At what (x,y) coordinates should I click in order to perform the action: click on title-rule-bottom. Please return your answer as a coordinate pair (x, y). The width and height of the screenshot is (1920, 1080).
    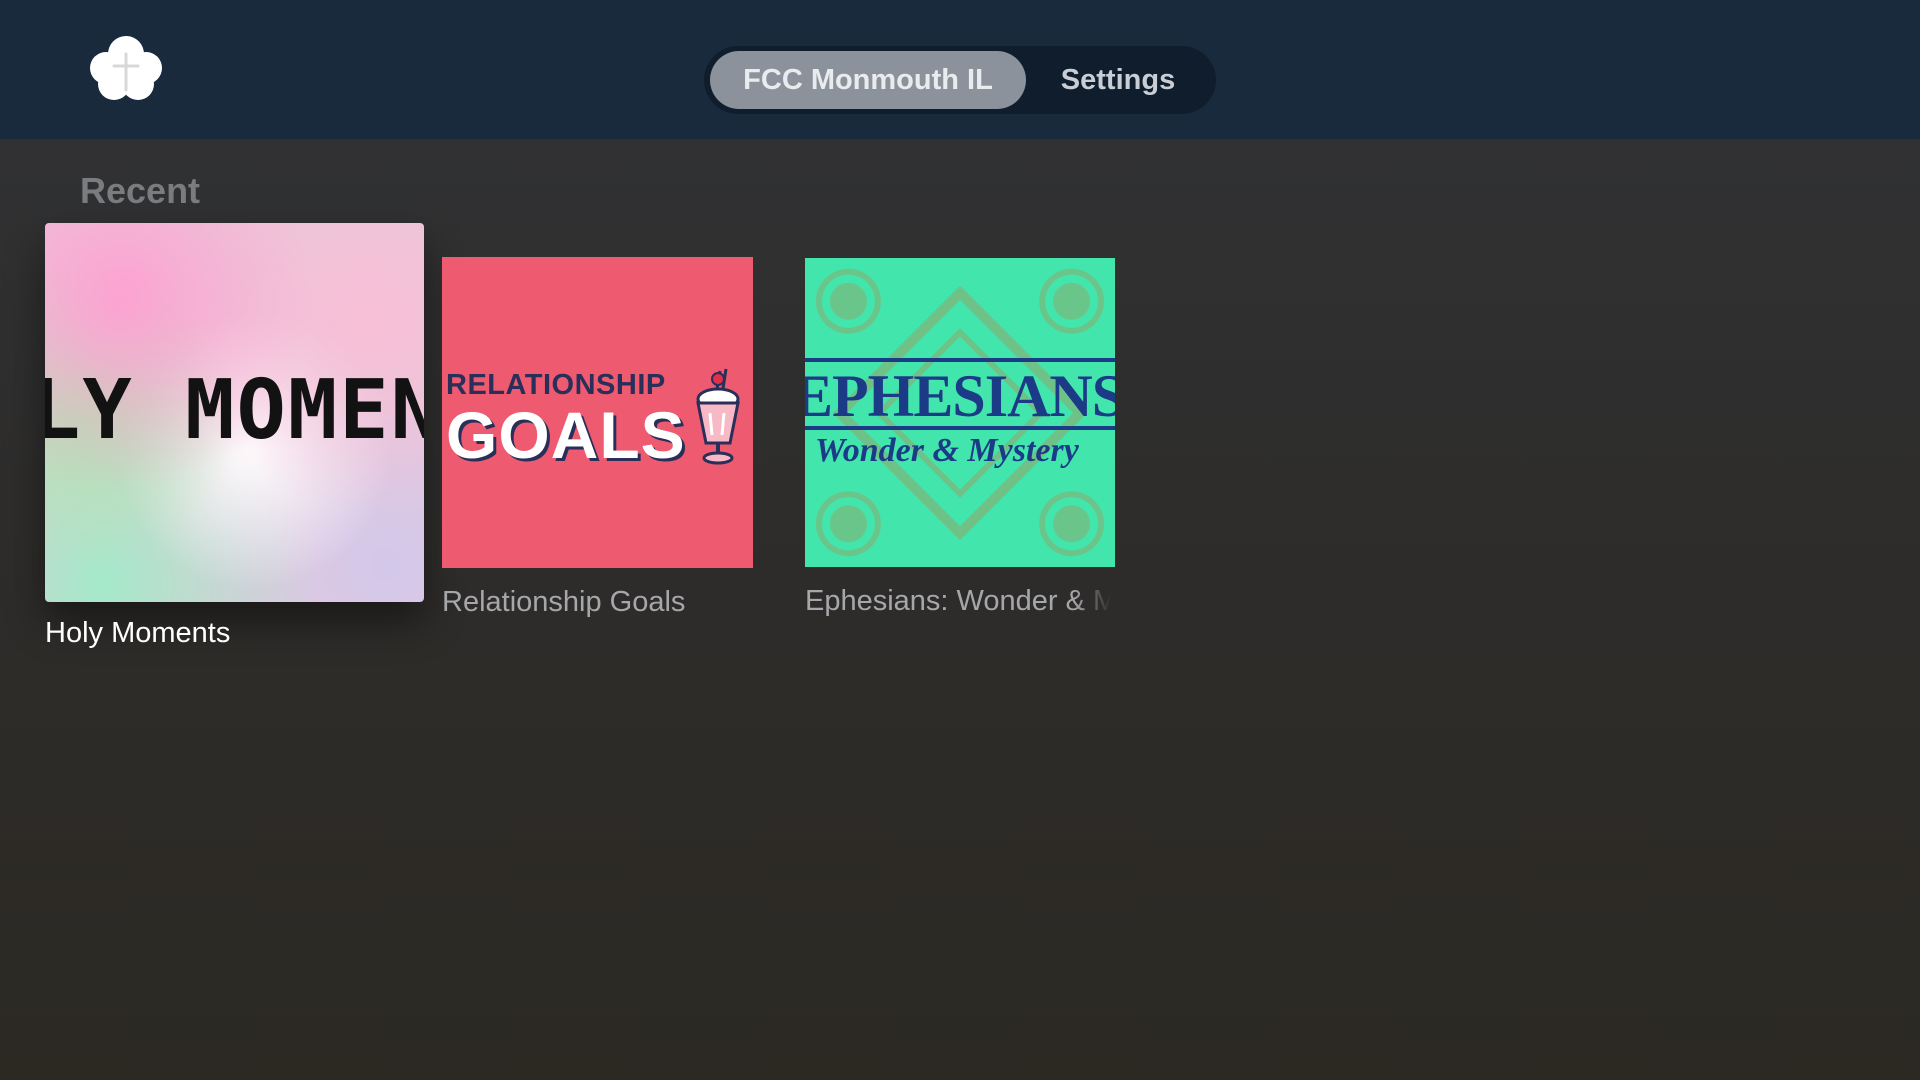
    Looking at the image, I should click on (960, 428).